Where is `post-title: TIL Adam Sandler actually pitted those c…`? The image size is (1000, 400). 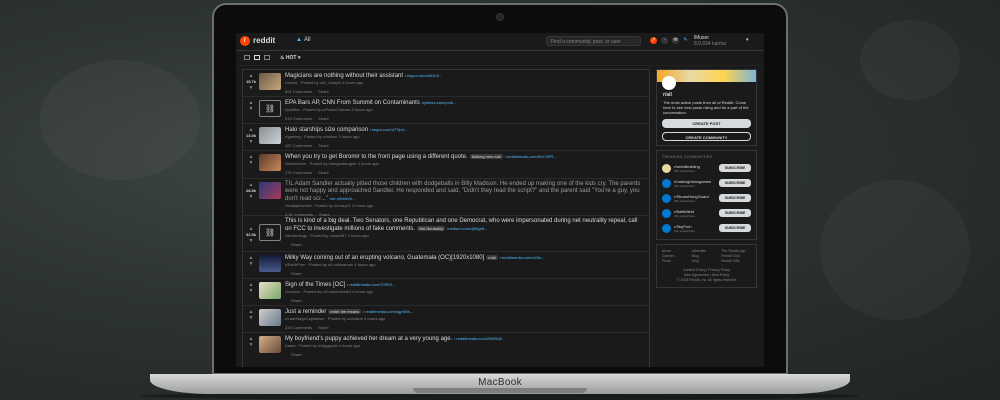
post-title: TIL Adam Sandler actually pitted those c… is located at coordinates (465, 192).